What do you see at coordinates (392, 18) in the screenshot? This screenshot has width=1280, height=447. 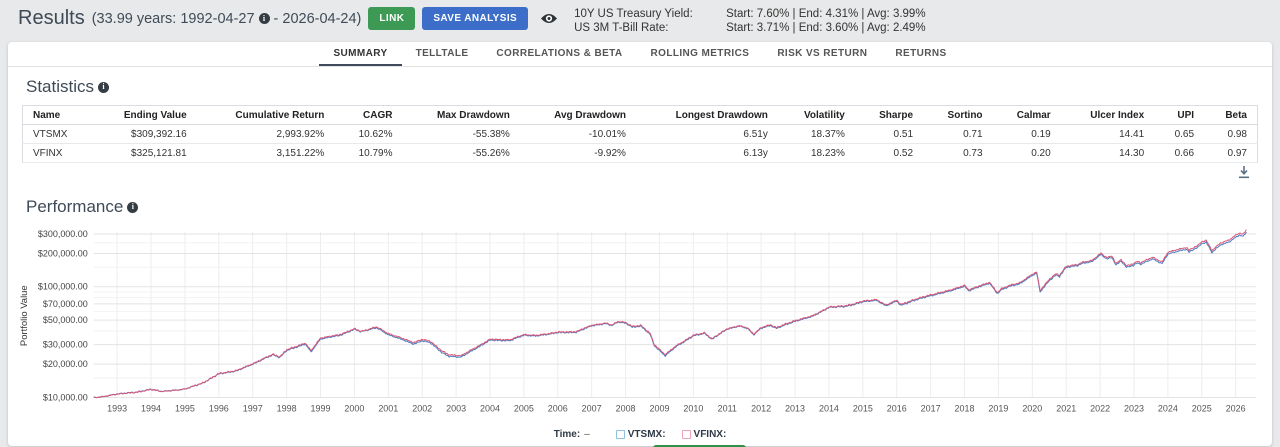 I see `link-button: LINK` at bounding box center [392, 18].